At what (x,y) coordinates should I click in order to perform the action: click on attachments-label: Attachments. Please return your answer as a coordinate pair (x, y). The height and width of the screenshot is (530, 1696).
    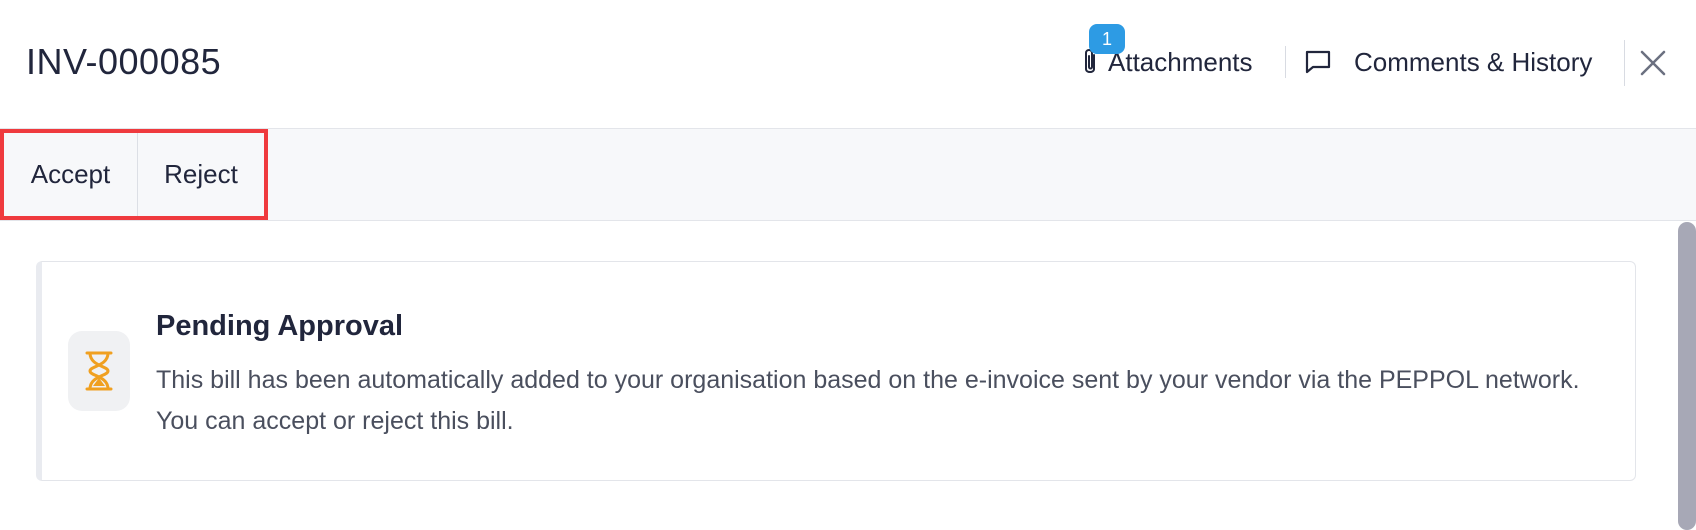
    Looking at the image, I should click on (1180, 61).